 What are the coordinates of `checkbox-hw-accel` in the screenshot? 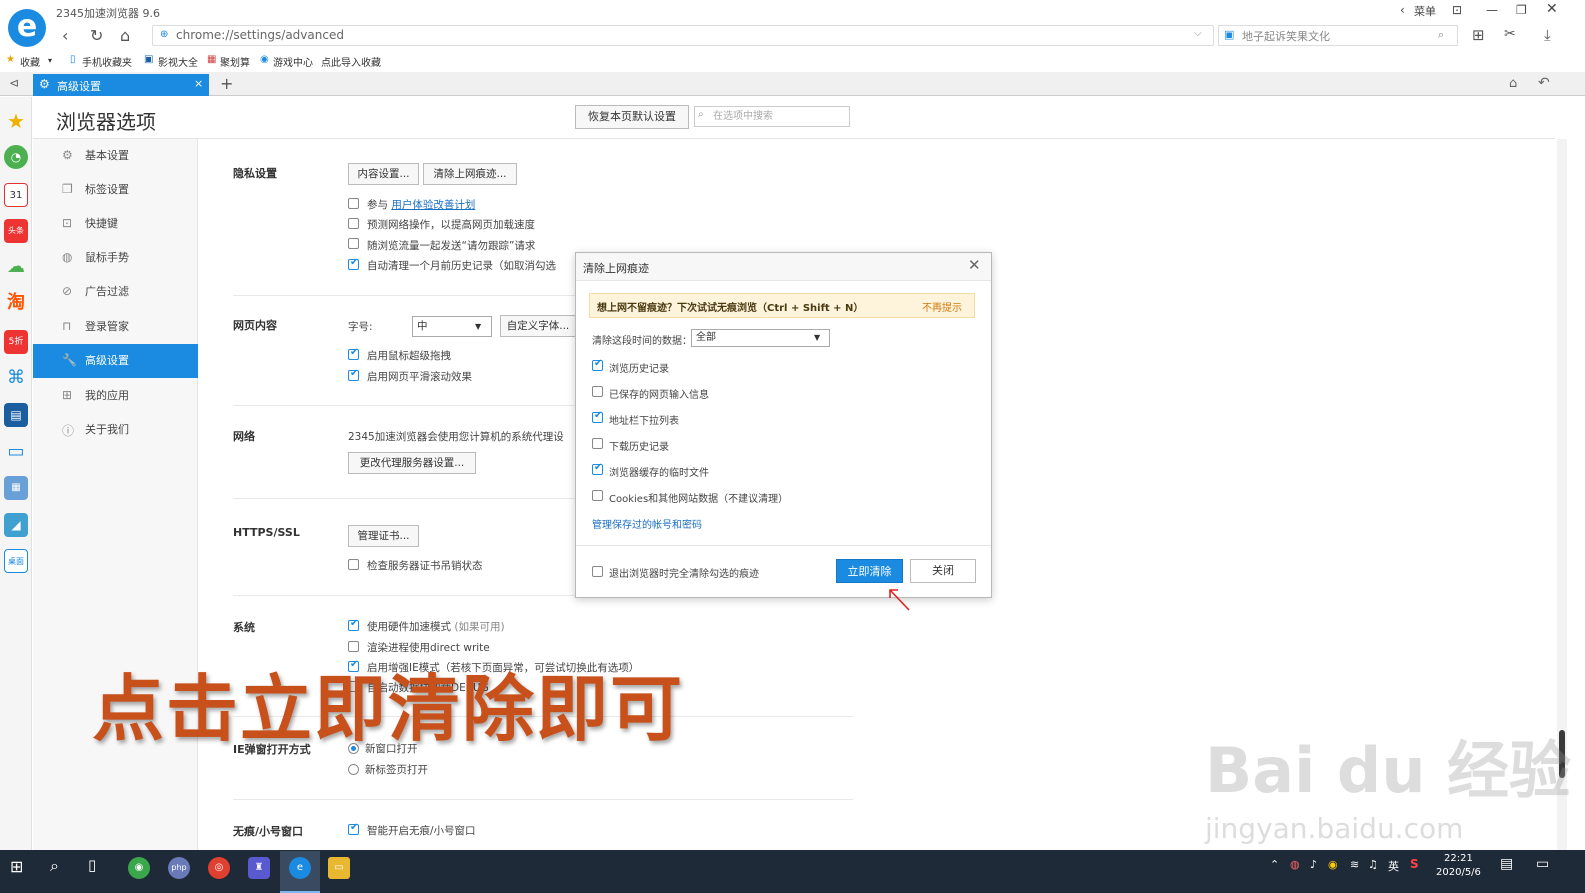 It's located at (353, 624).